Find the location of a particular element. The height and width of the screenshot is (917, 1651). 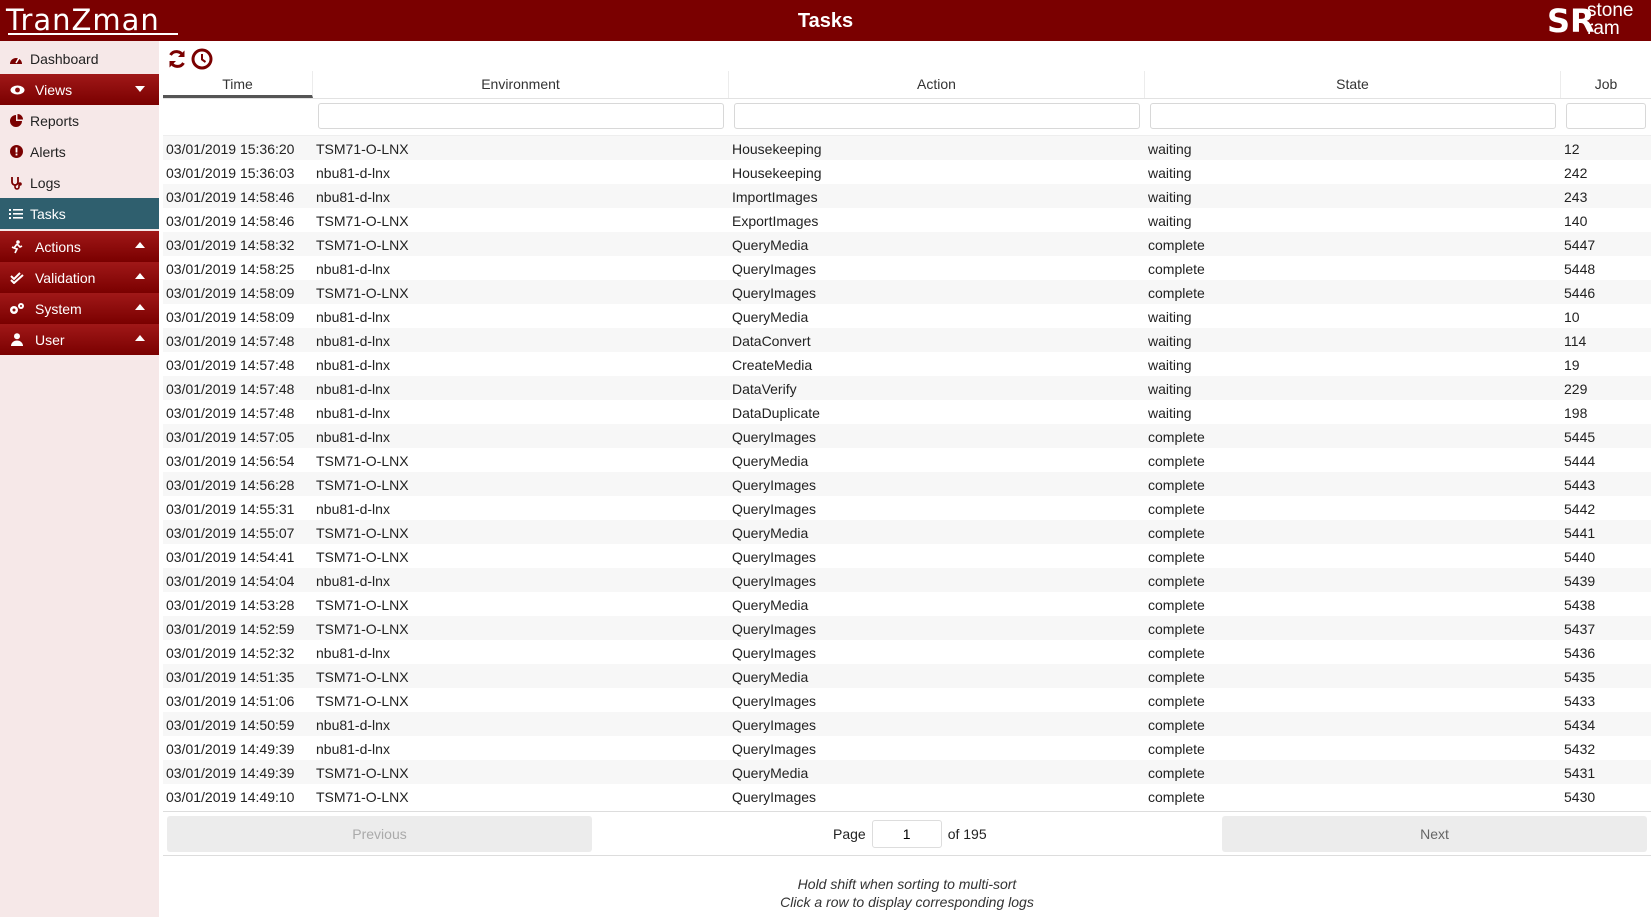

action-filter-input is located at coordinates (937, 116).